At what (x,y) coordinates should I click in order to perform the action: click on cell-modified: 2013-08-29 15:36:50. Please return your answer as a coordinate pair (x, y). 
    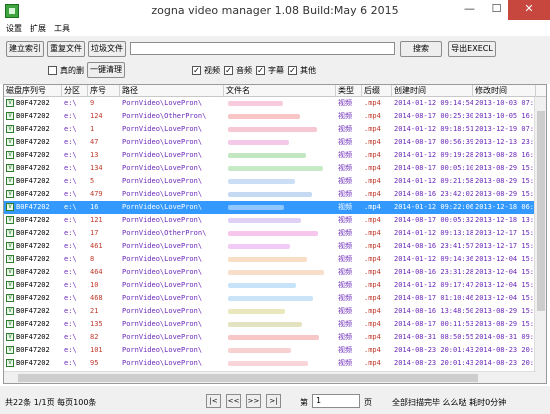
    Looking at the image, I should click on (505, 194).